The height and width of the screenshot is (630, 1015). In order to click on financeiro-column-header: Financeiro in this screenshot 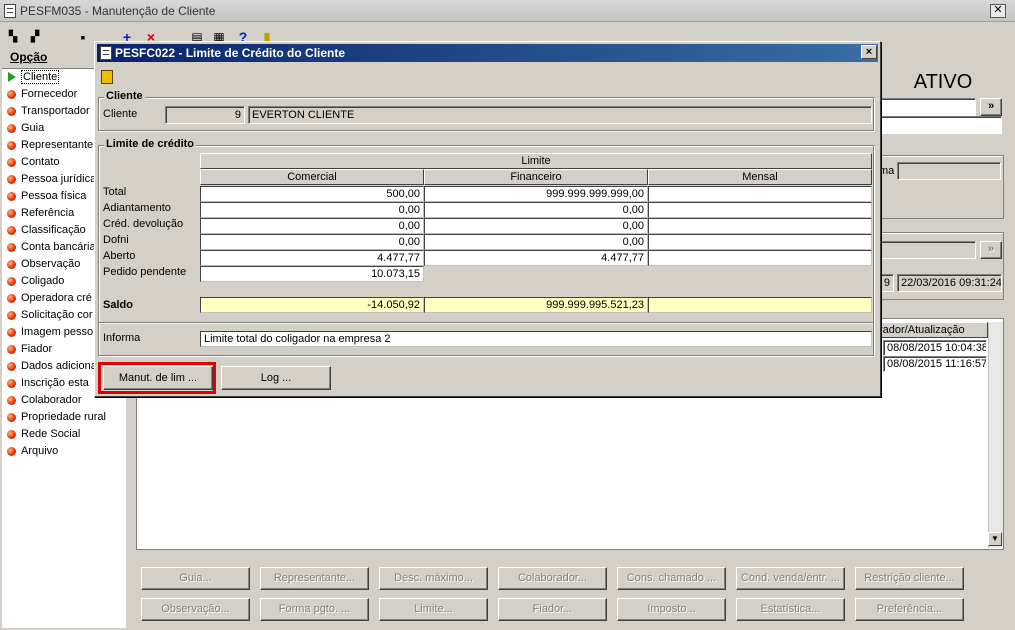, I will do `click(536, 177)`.